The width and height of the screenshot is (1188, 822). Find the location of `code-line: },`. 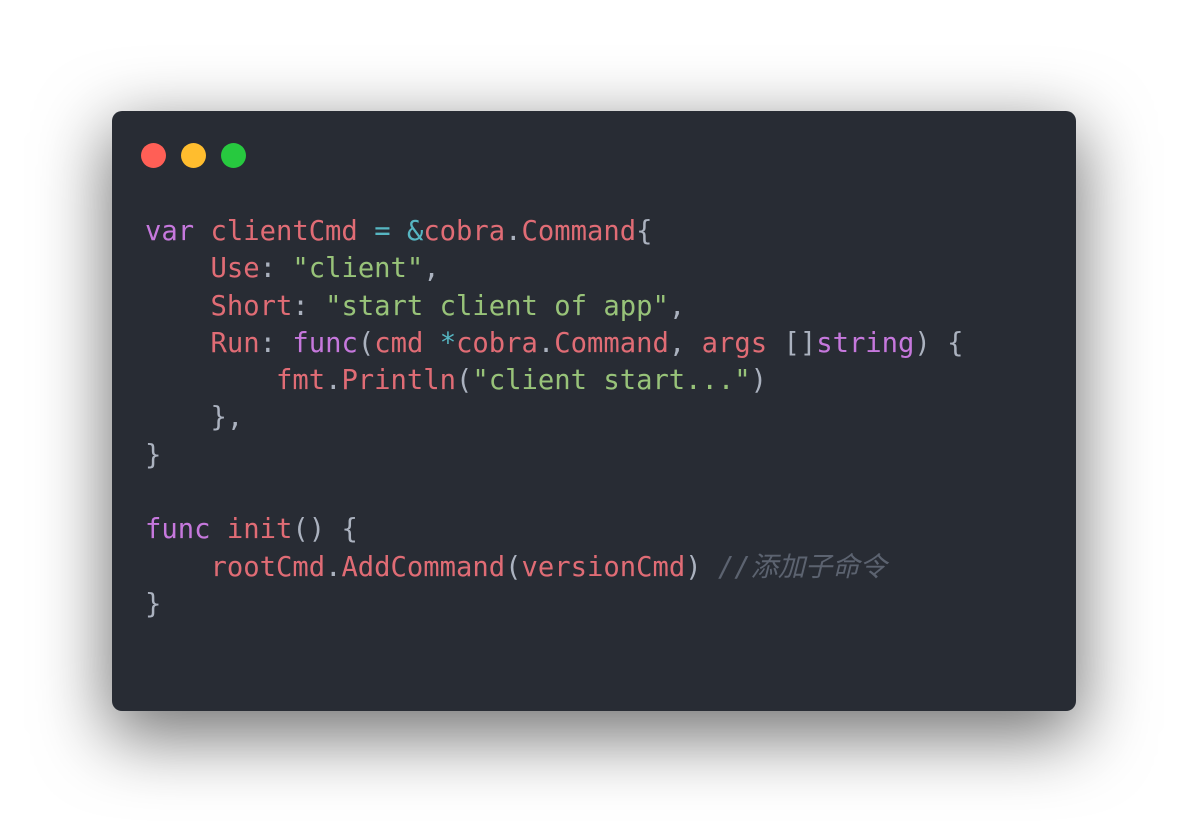

code-line: }, is located at coordinates (554, 417).